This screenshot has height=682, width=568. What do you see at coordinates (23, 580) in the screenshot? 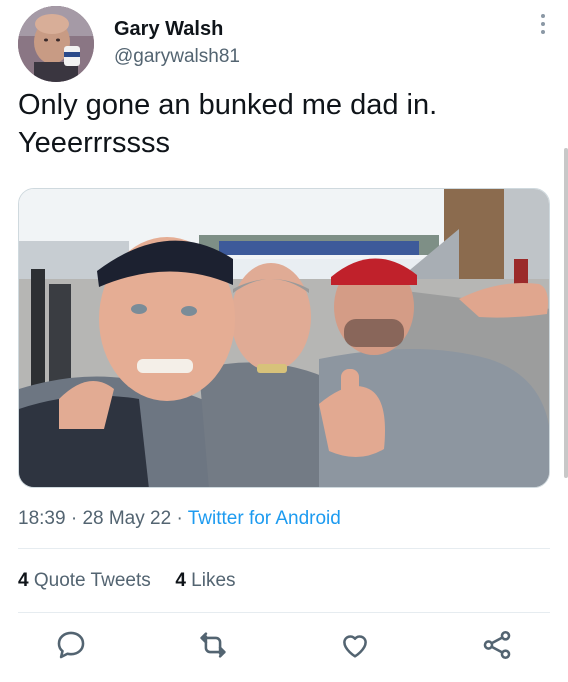
I see `quote-tweets-count: 4` at bounding box center [23, 580].